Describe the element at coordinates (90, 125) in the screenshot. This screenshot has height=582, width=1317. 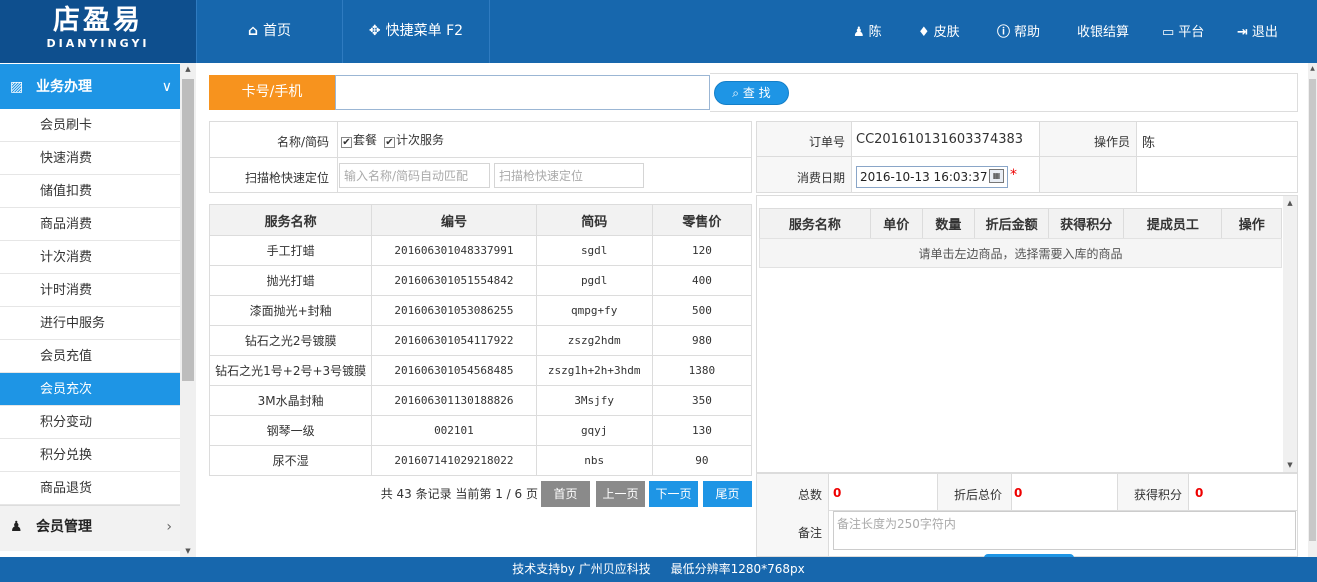
I see `sidebar-item: 会员刷卡` at that location.